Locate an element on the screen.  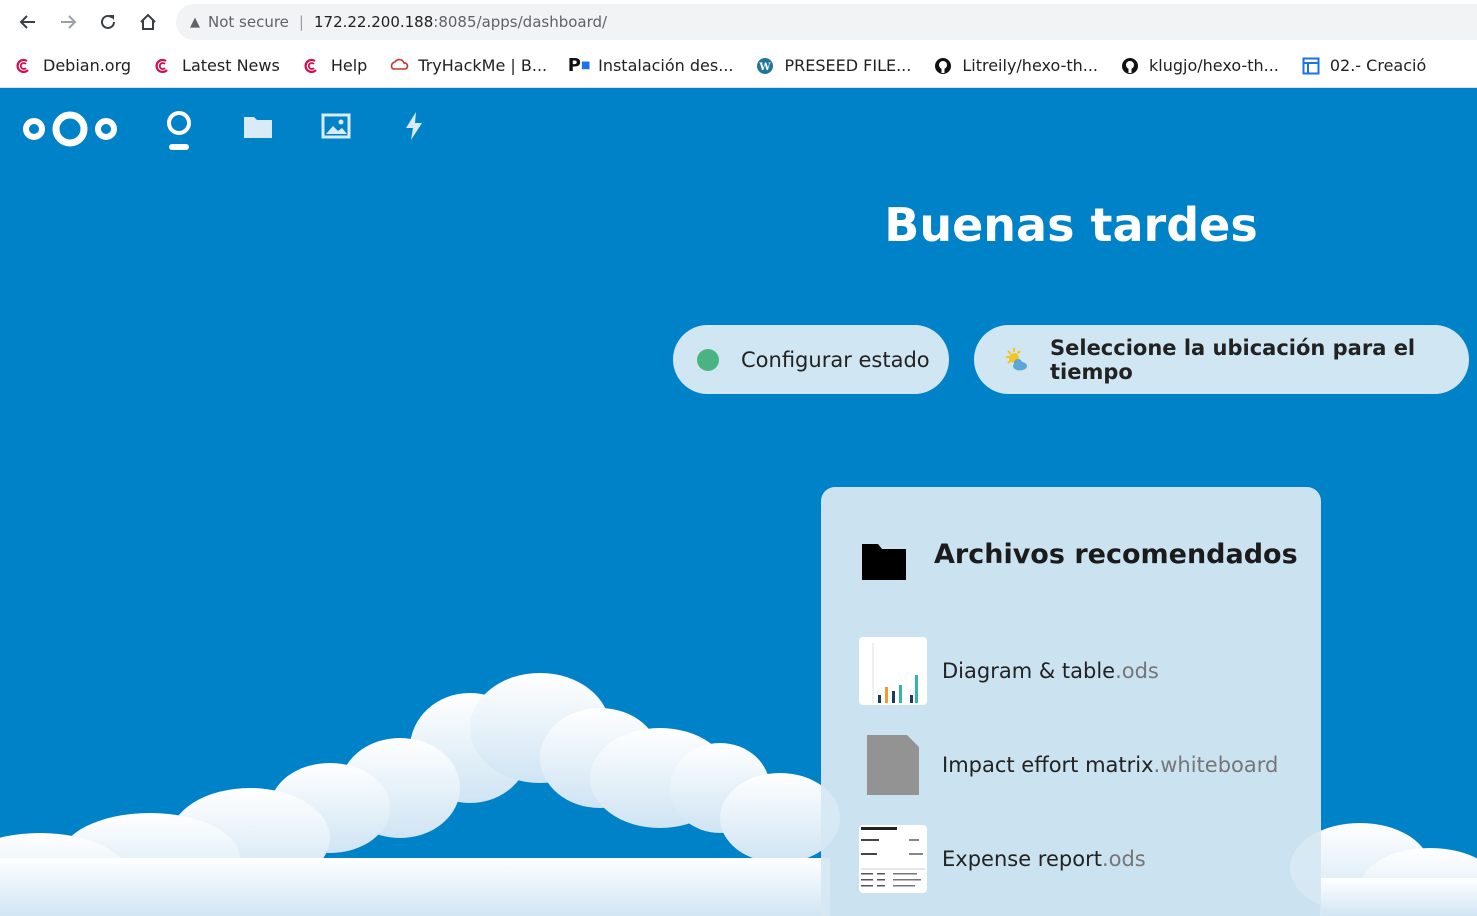
tryhackme-icon is located at coordinates (399, 66).